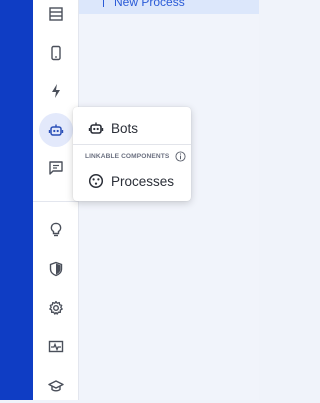  I want to click on sidebar-item-ideas, so click(56, 230).